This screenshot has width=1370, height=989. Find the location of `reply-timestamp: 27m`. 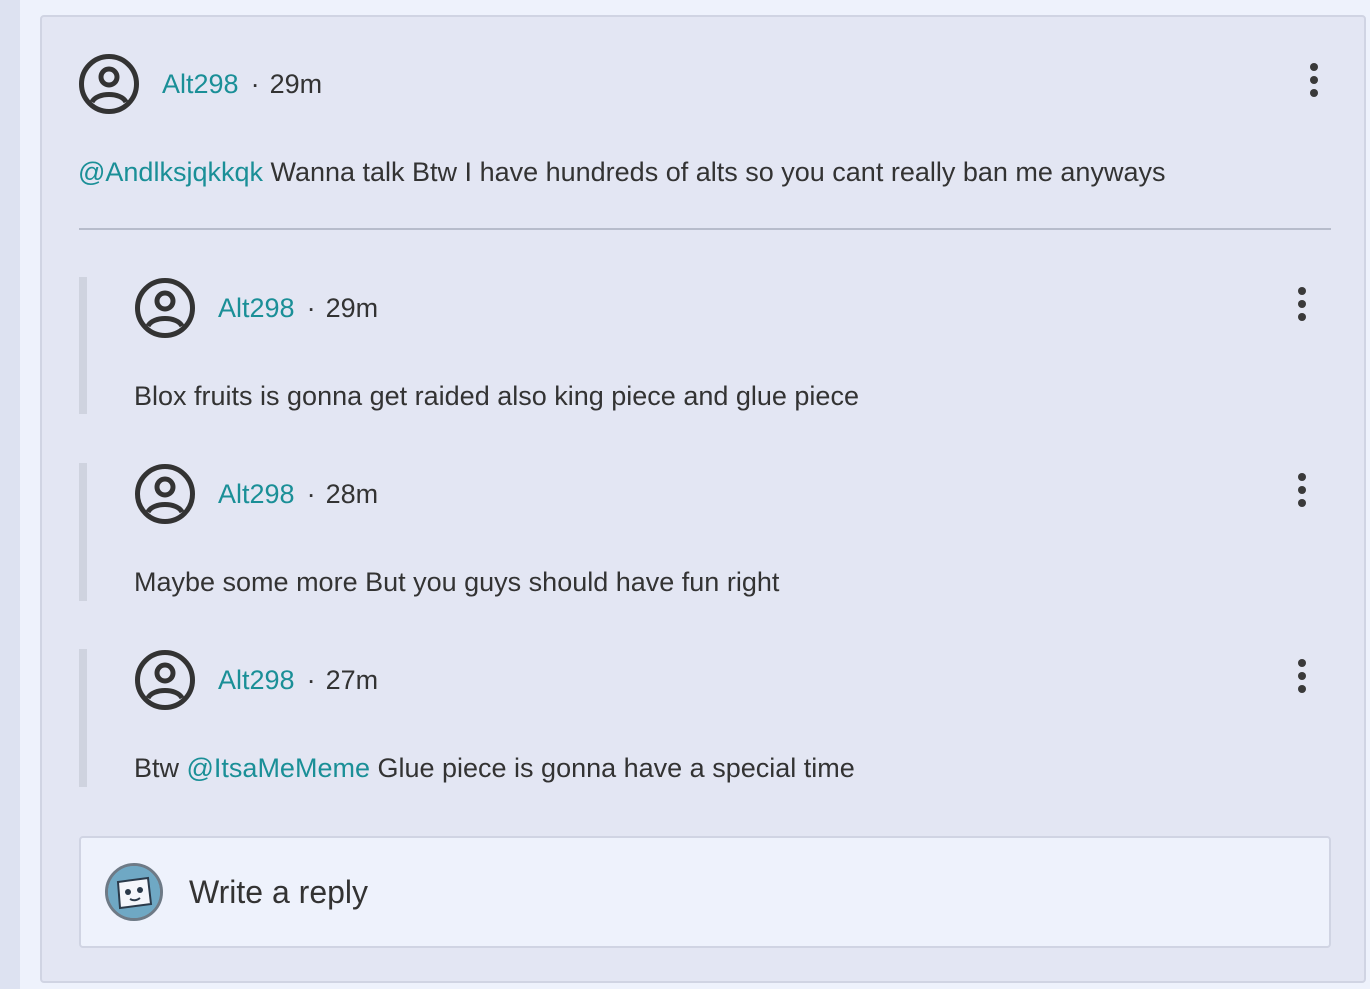

reply-timestamp: 27m is located at coordinates (352, 679).